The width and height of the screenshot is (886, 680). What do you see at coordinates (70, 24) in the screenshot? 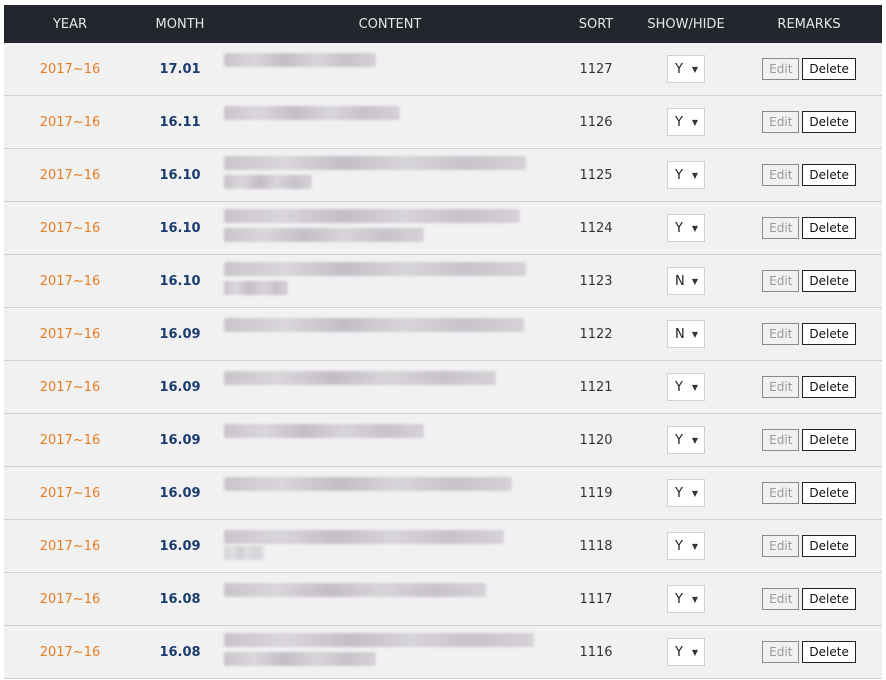
I see `header-year: YEAR` at bounding box center [70, 24].